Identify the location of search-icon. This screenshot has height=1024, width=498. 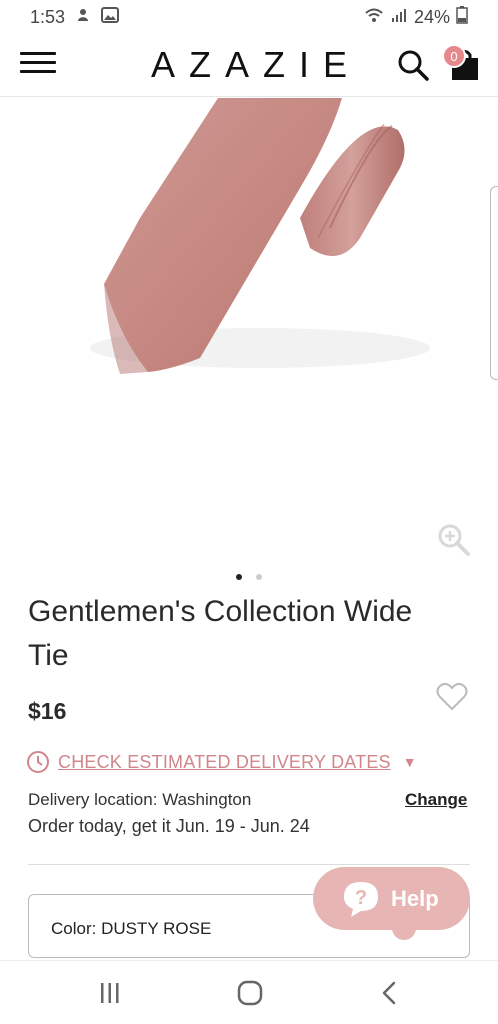
(413, 65).